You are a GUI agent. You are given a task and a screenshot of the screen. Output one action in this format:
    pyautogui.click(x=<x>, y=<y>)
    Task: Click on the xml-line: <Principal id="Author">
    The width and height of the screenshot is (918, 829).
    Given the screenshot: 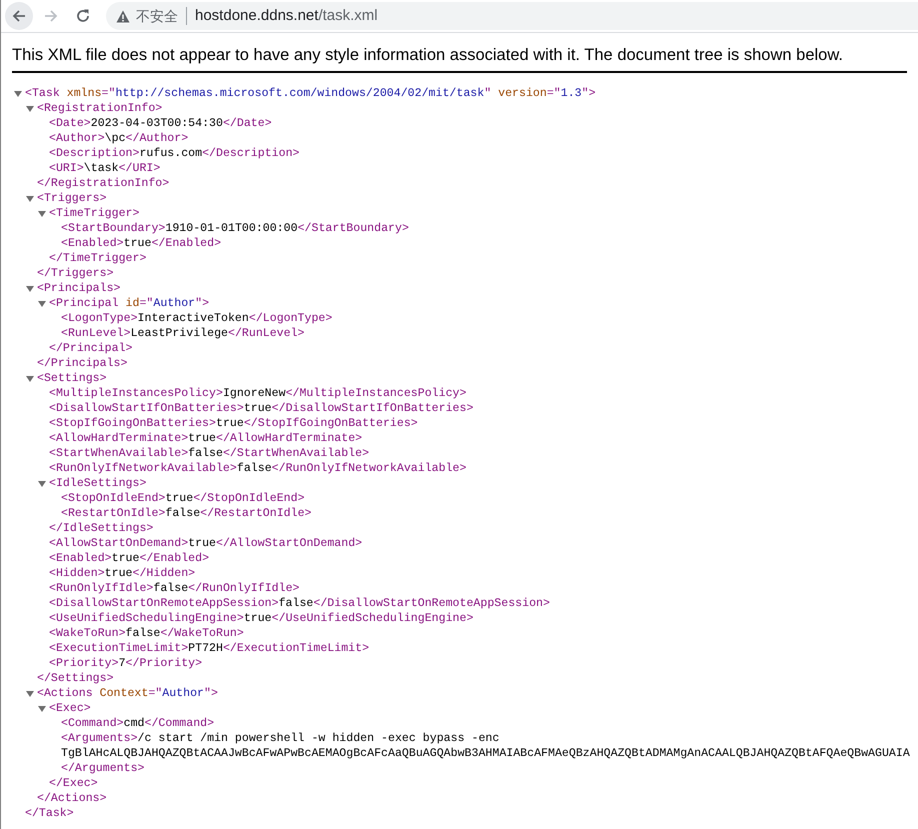 What is the action you would take?
    pyautogui.click(x=129, y=303)
    